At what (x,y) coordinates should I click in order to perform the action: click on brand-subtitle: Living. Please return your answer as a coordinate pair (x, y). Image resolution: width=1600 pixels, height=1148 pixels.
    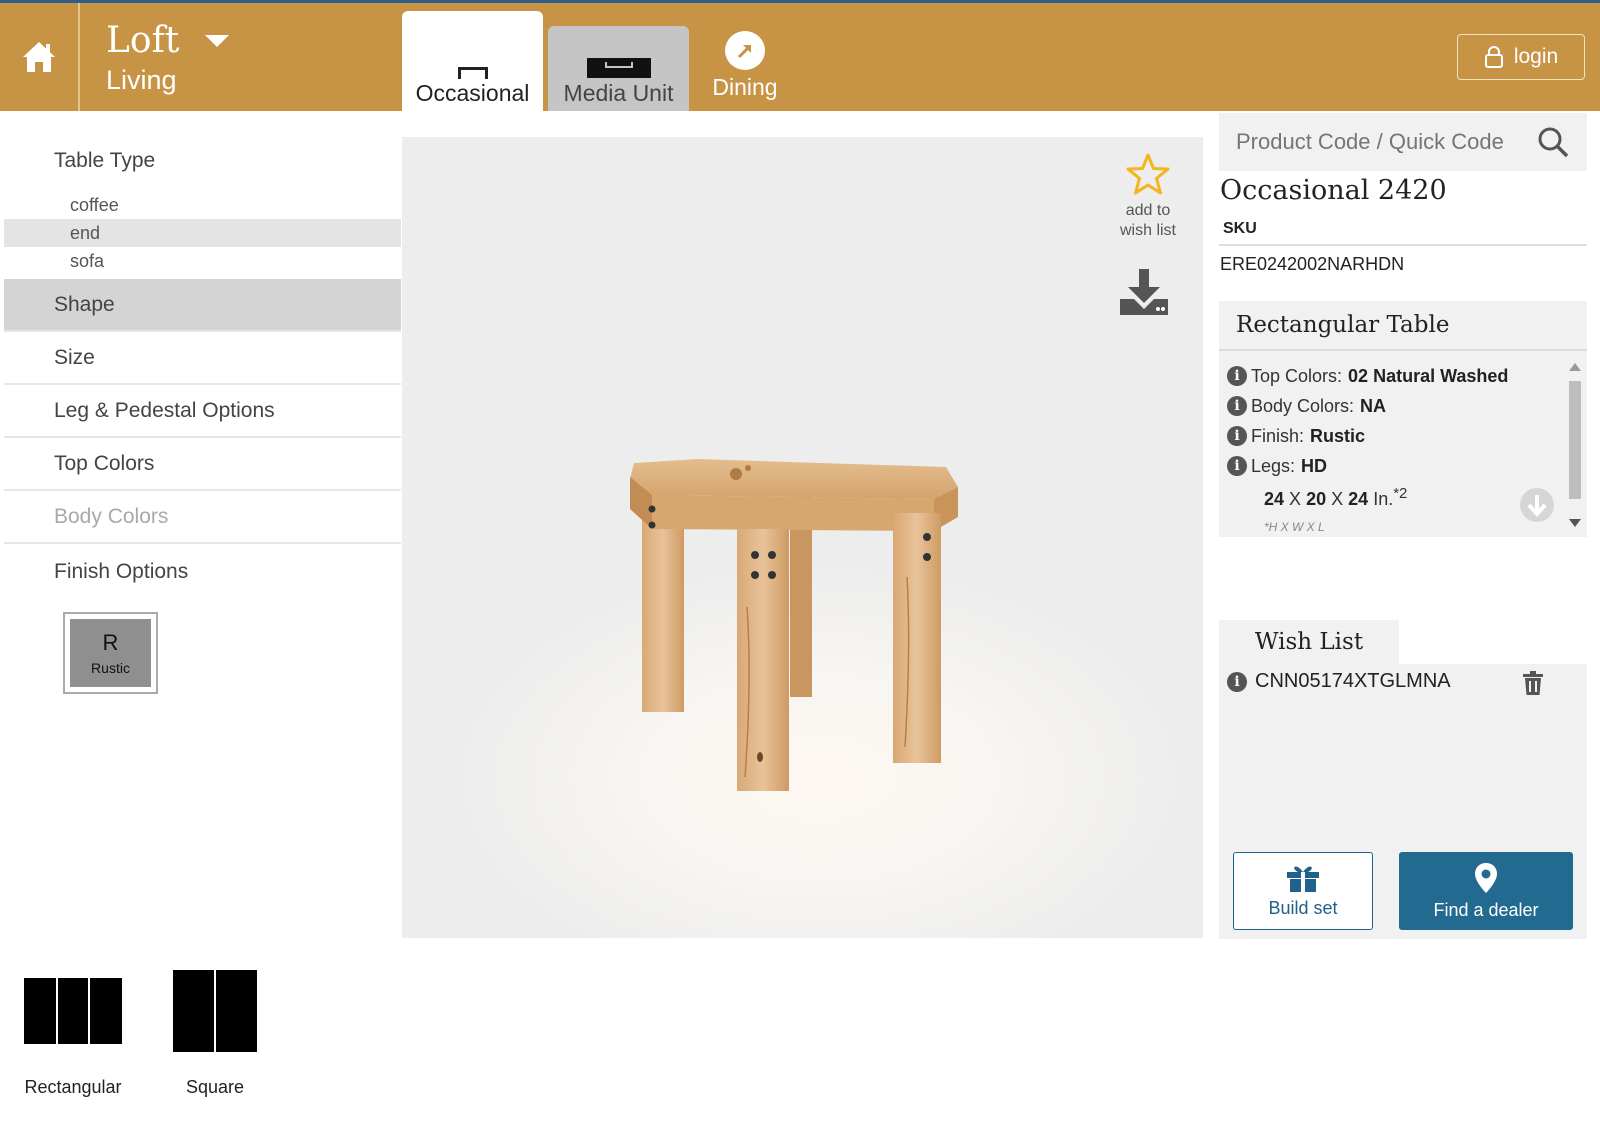
    Looking at the image, I should click on (141, 80).